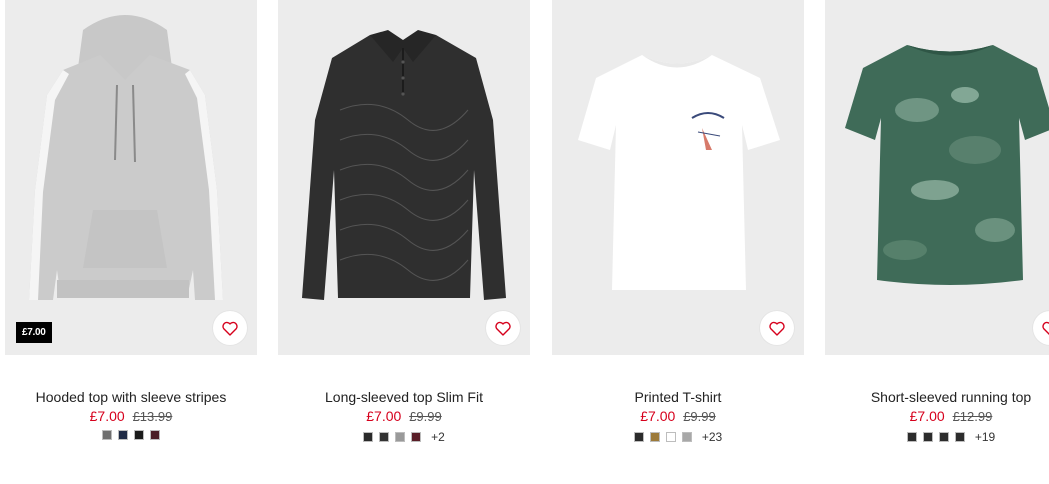 The width and height of the screenshot is (1049, 484). What do you see at coordinates (152, 416) in the screenshot?
I see `original-price: £13.99` at bounding box center [152, 416].